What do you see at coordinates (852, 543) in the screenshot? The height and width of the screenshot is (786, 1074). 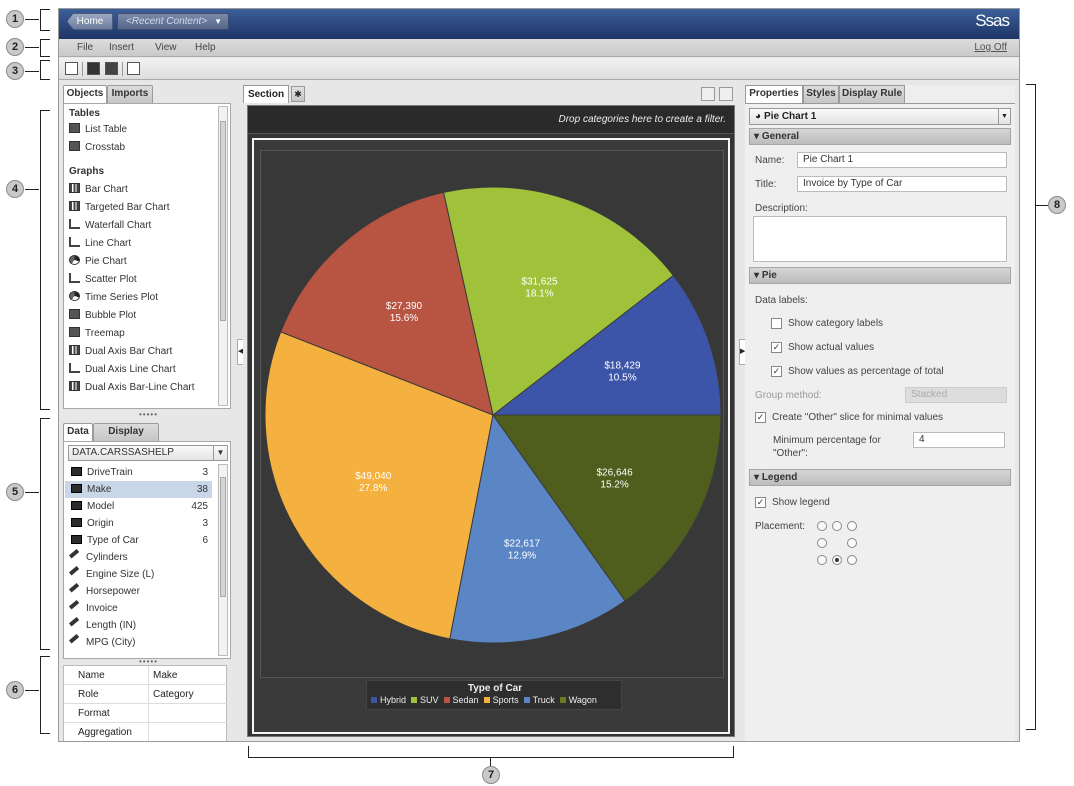 I see `placement-middle-right-radio` at bounding box center [852, 543].